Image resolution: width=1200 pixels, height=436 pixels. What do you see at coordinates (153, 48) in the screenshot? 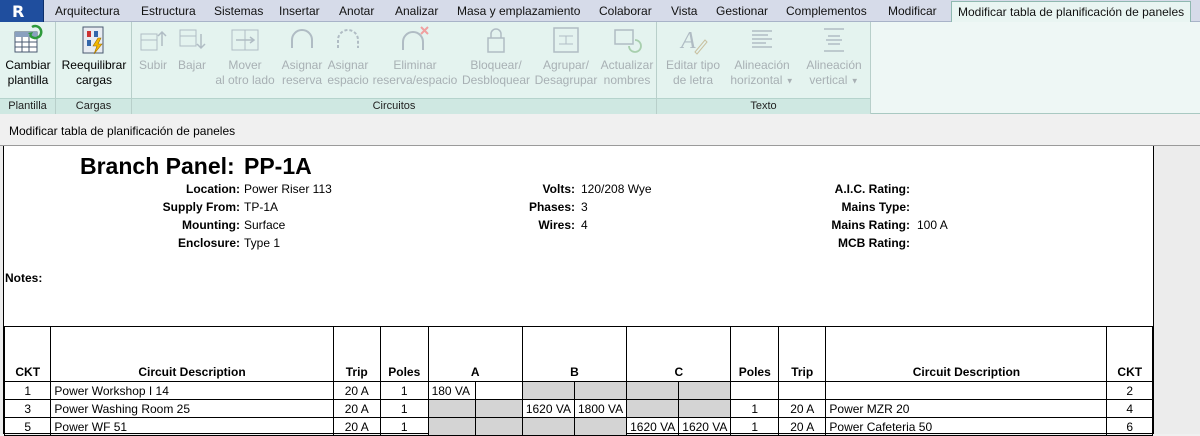
I see `subir-button: Subir` at bounding box center [153, 48].